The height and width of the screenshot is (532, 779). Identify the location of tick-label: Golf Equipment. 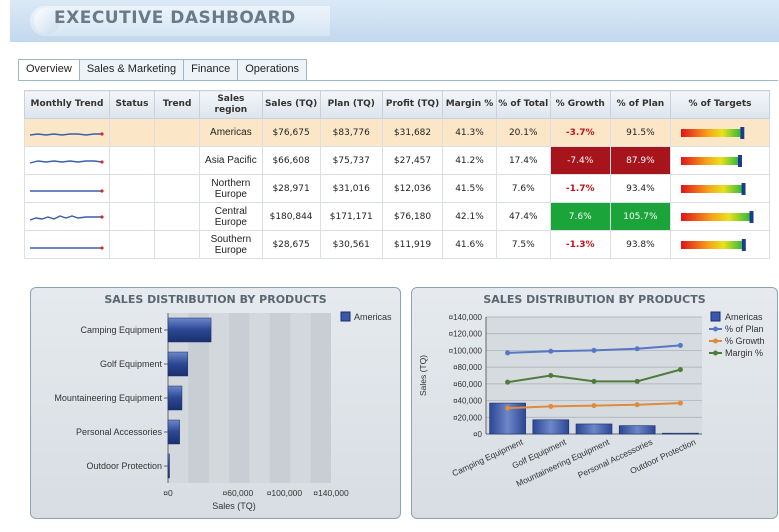
(131, 364).